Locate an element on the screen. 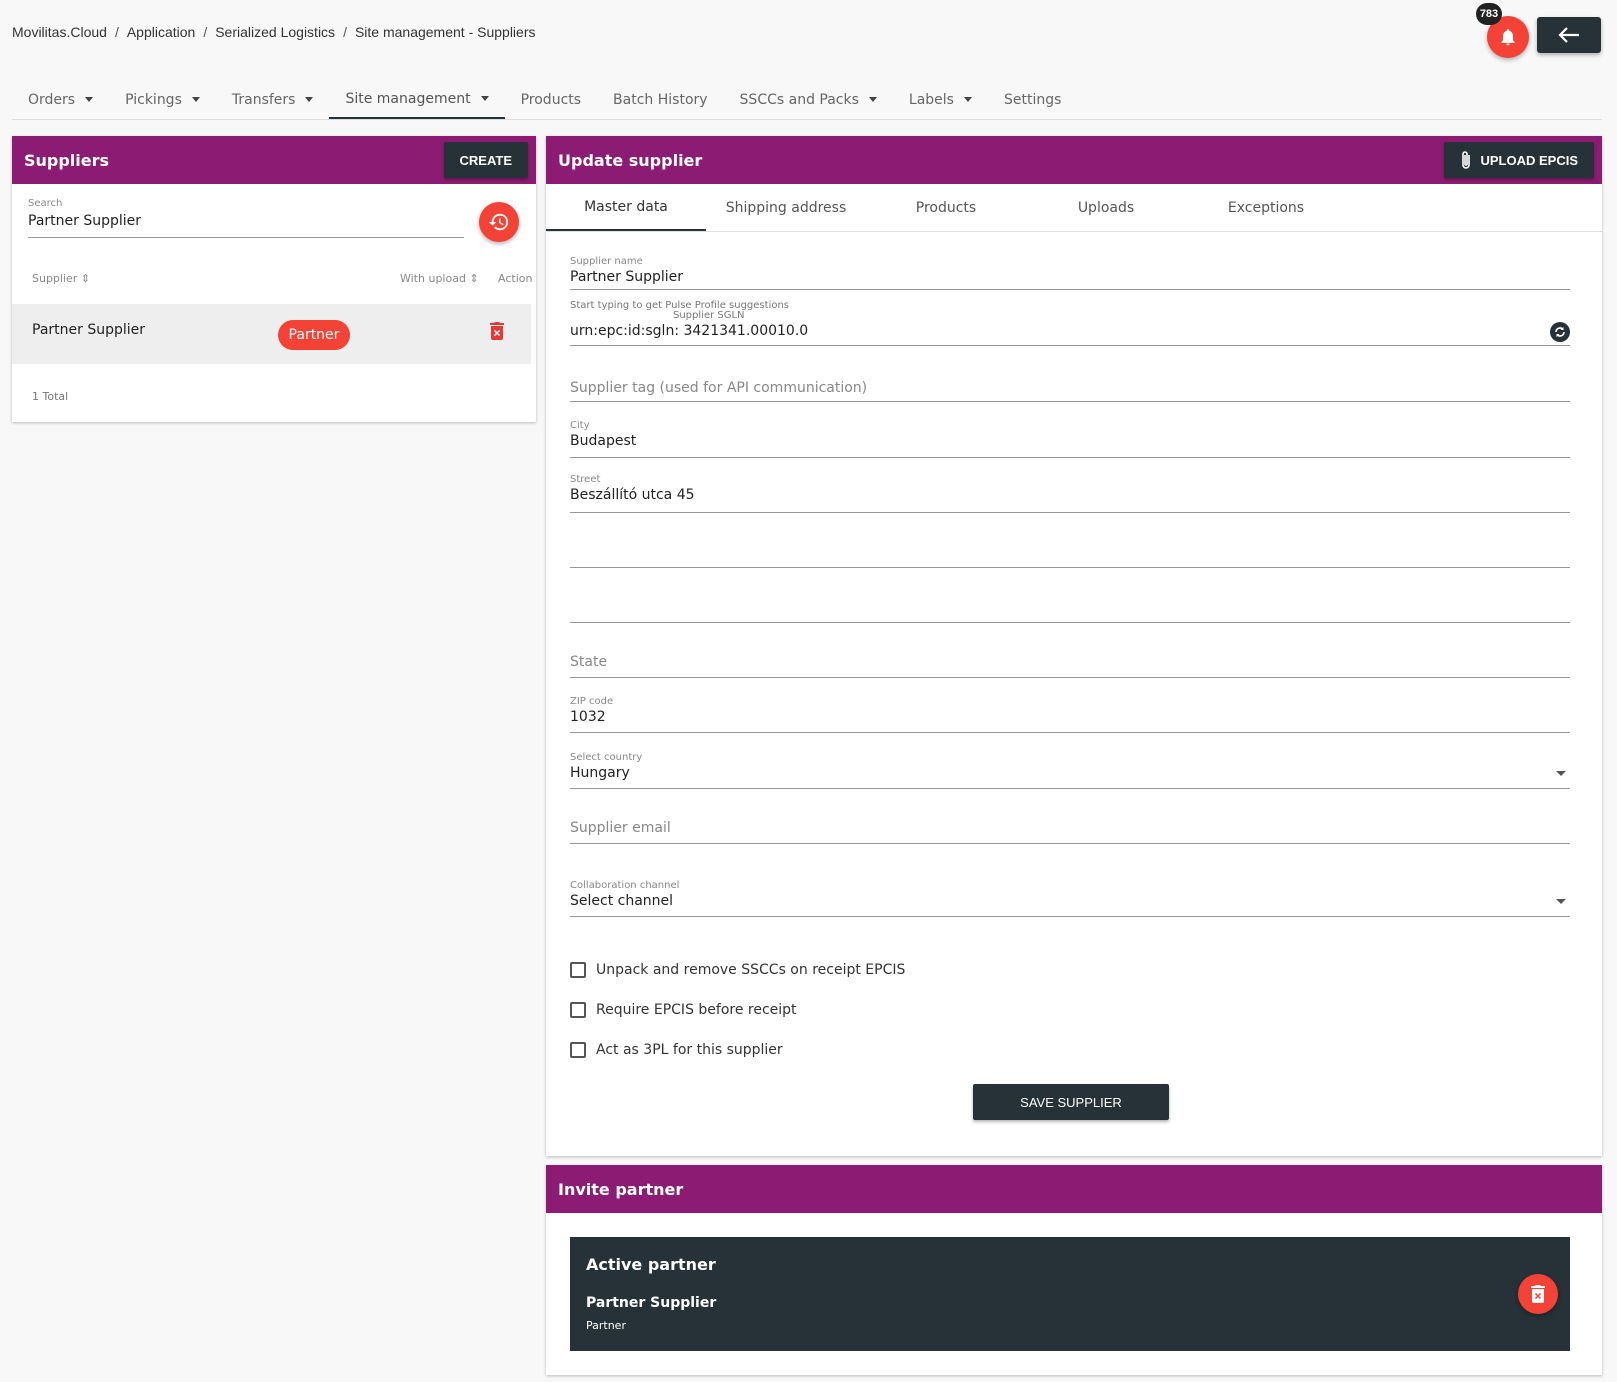 The image size is (1617, 1382). nav-labels: Labels is located at coordinates (940, 99).